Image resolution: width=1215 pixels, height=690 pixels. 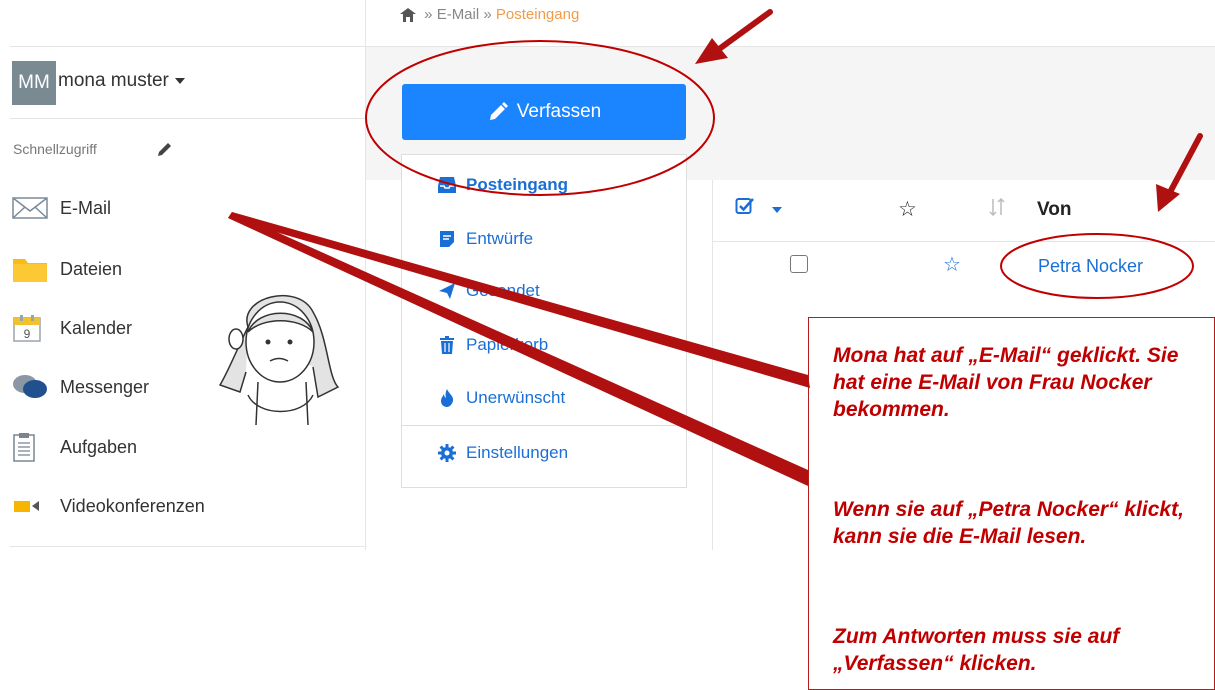 I want to click on sidebar-item-files: Dateien, so click(x=177, y=269).